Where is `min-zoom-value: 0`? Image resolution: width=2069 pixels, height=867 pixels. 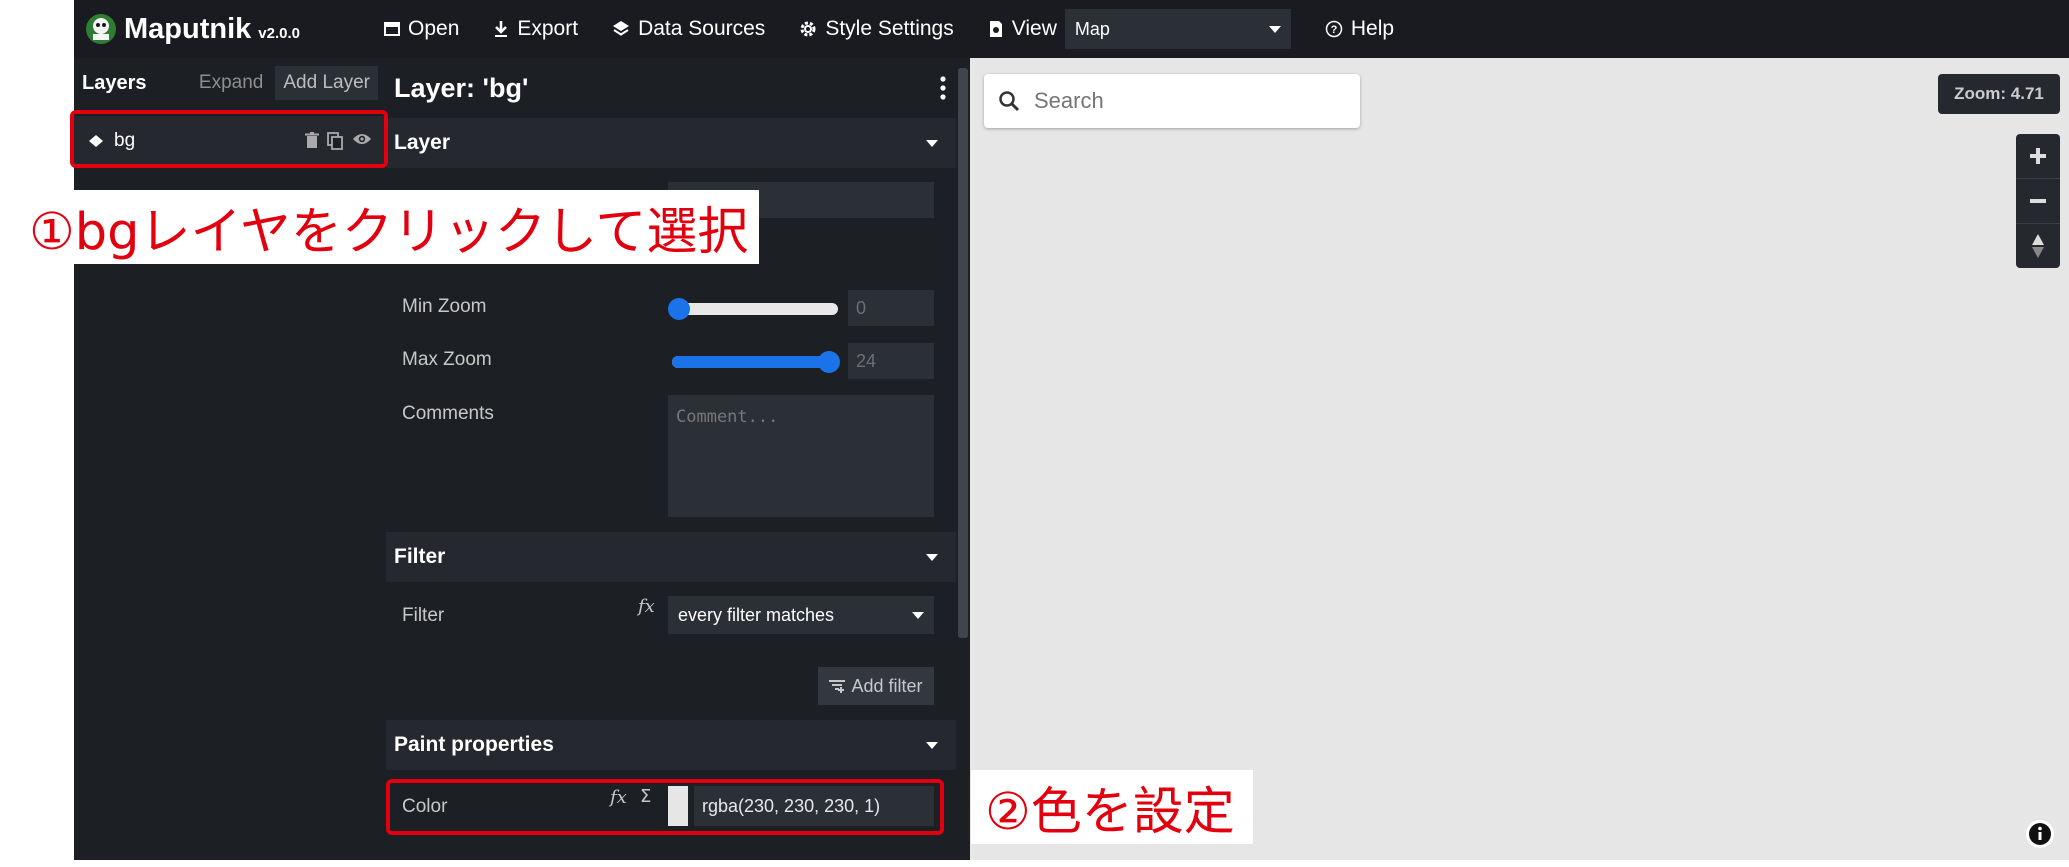 min-zoom-value: 0 is located at coordinates (861, 307).